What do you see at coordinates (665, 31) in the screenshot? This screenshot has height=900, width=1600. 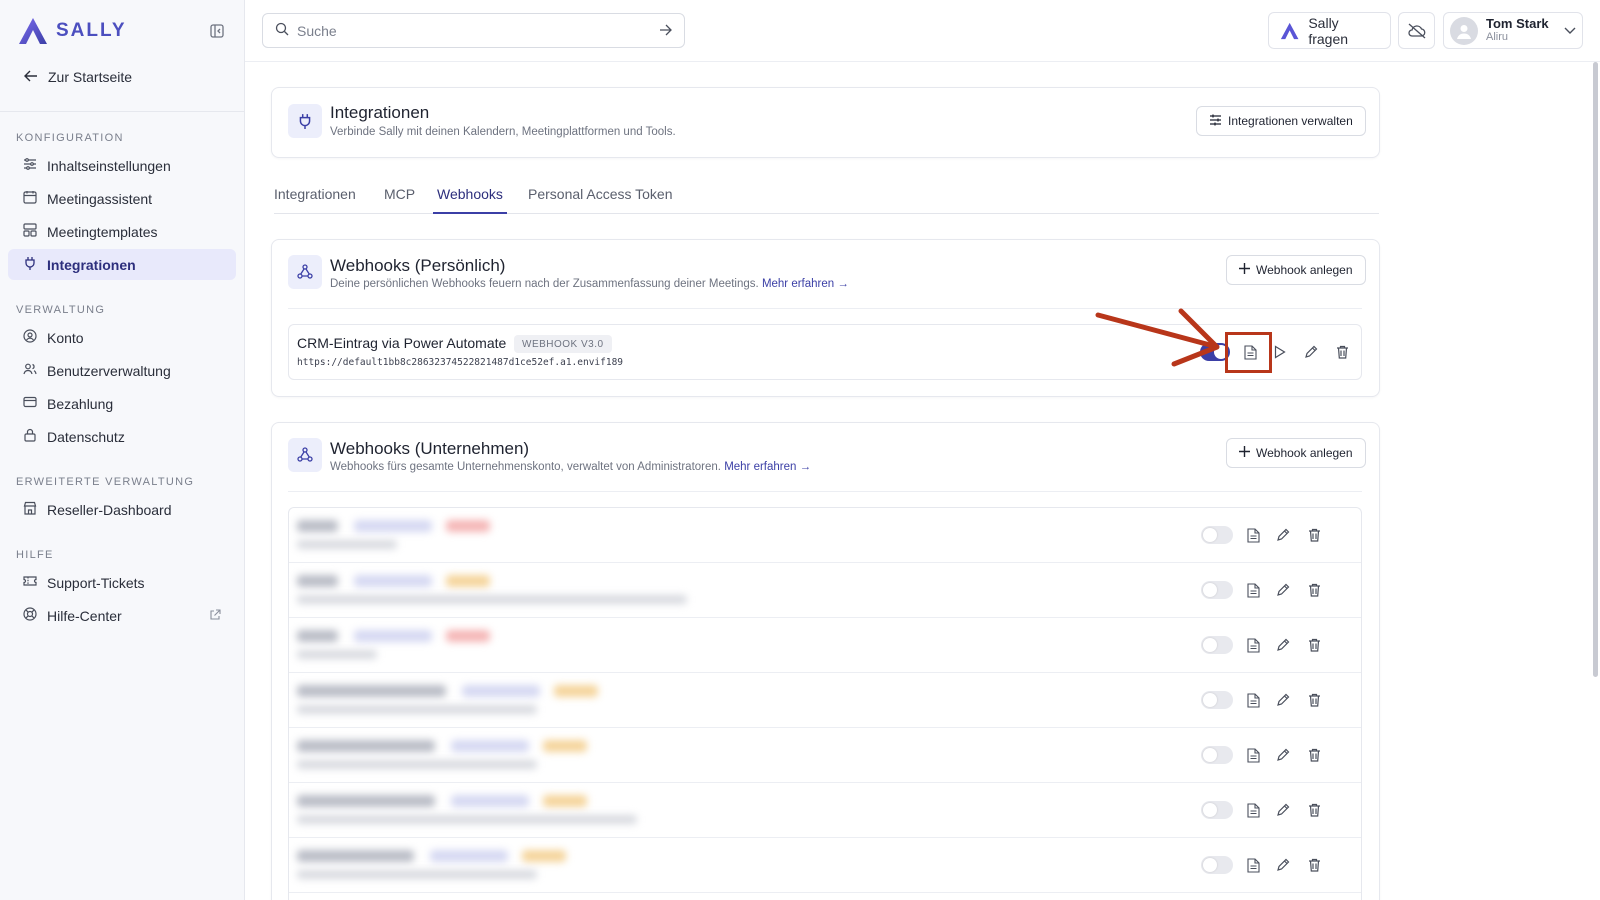 I see `arrow-right-icon` at bounding box center [665, 31].